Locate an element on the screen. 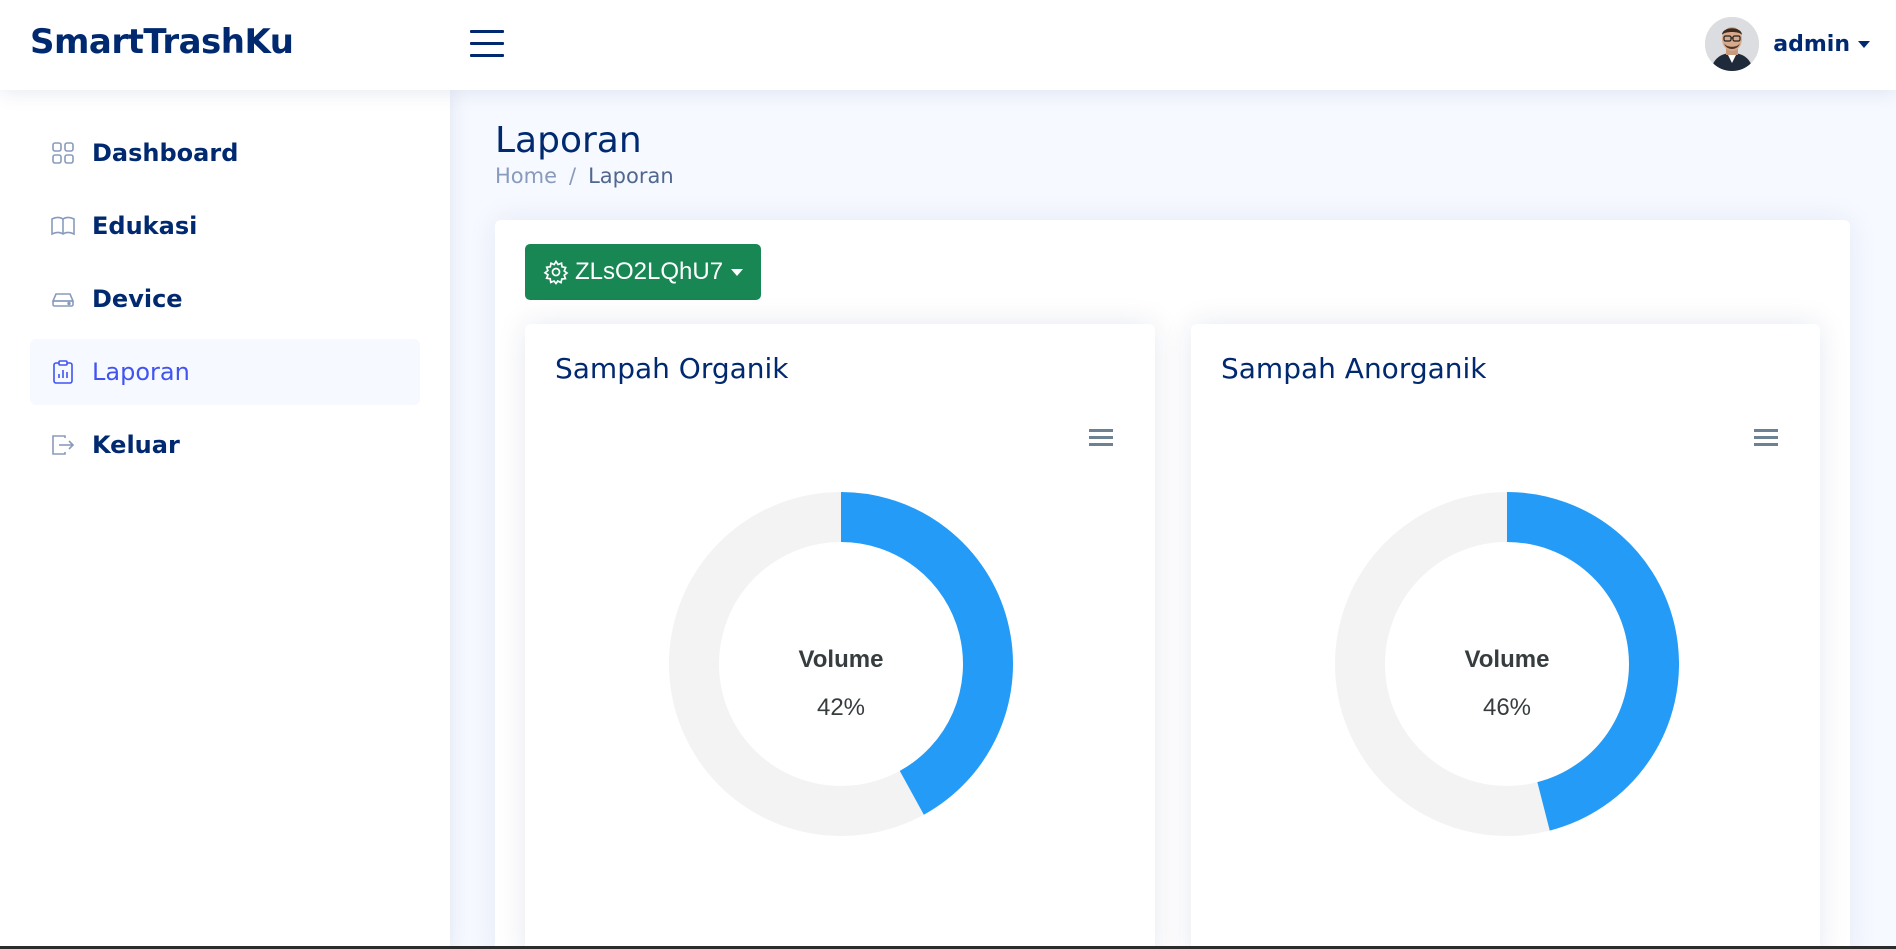  breadcrumb-home-link: Home is located at coordinates (526, 176).